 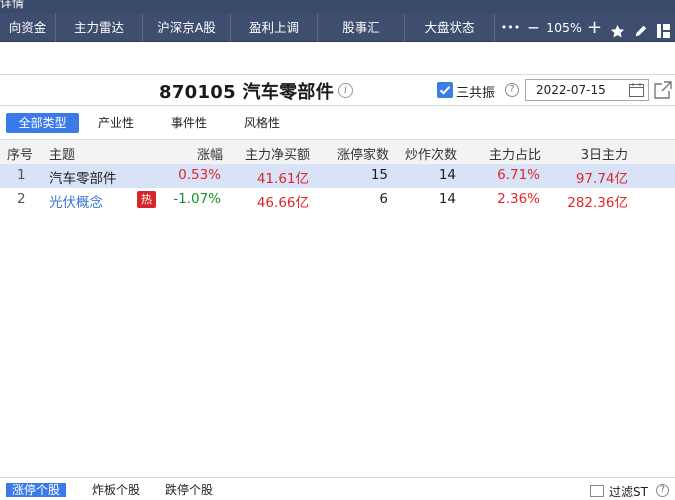 What do you see at coordinates (361, 27) in the screenshot?
I see `nav-item-stock-events: 股事汇` at bounding box center [361, 27].